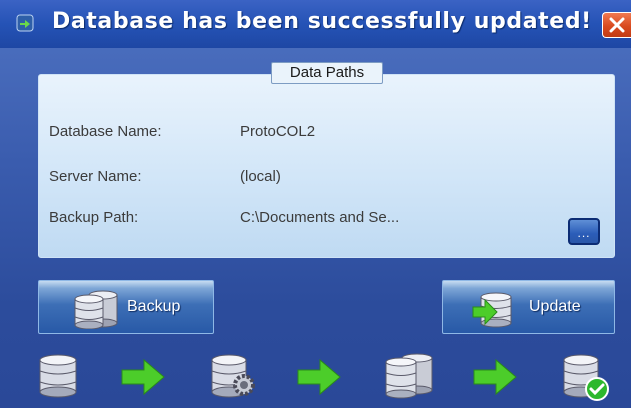 Image resolution: width=631 pixels, height=408 pixels. Describe the element at coordinates (322, 21) in the screenshot. I see `window-title: Database has been successfully updated!` at that location.